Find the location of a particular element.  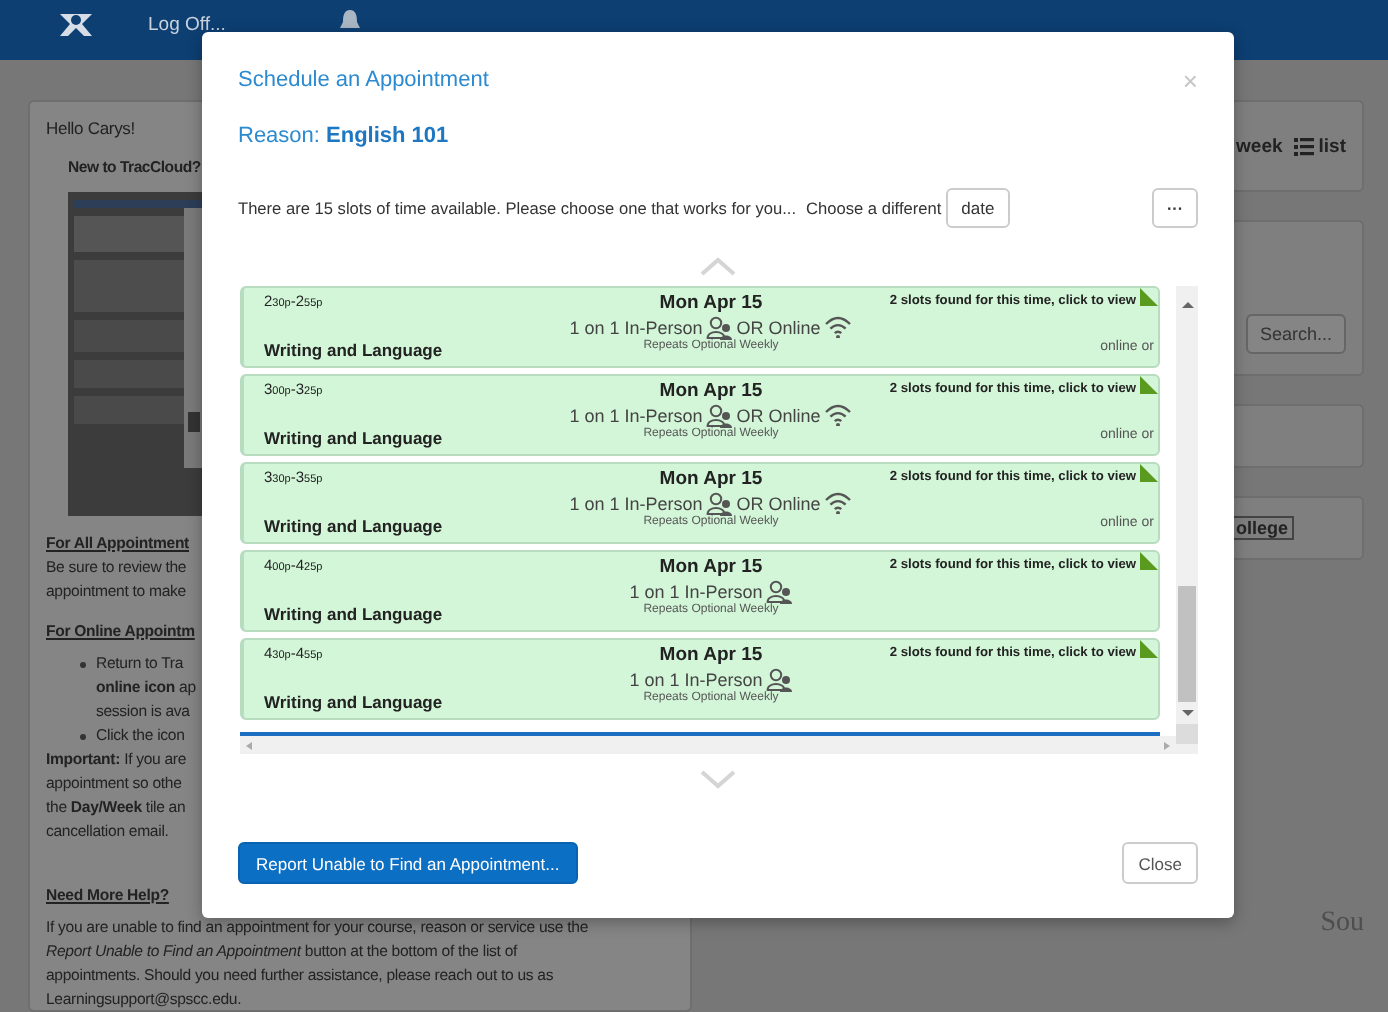

list-view-tab: list is located at coordinates (1320, 146).